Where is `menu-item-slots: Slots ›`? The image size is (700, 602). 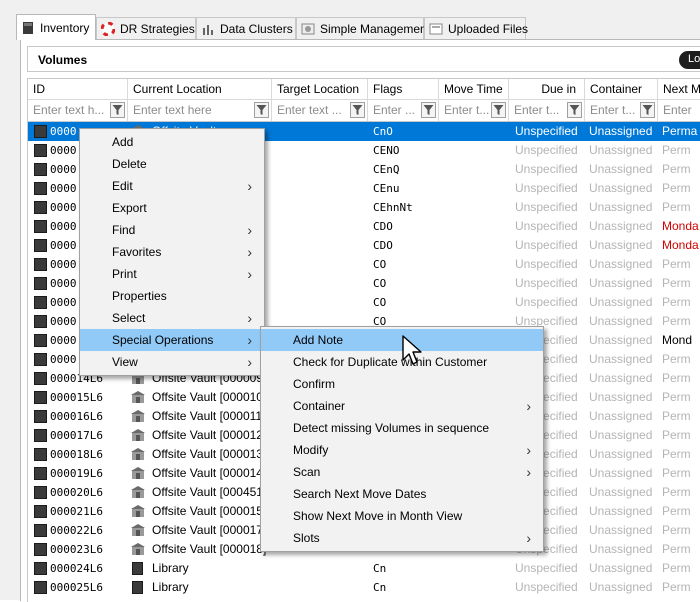
menu-item-slots: Slots › is located at coordinates (402, 538).